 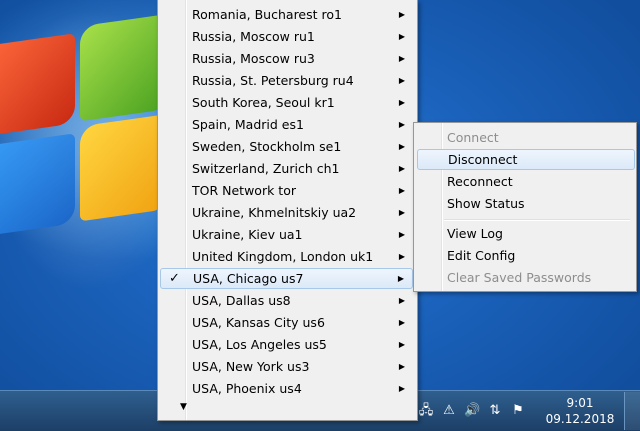 I want to click on menu-item-se1: Sweden, Stockholm se1 ▶, so click(x=286, y=146).